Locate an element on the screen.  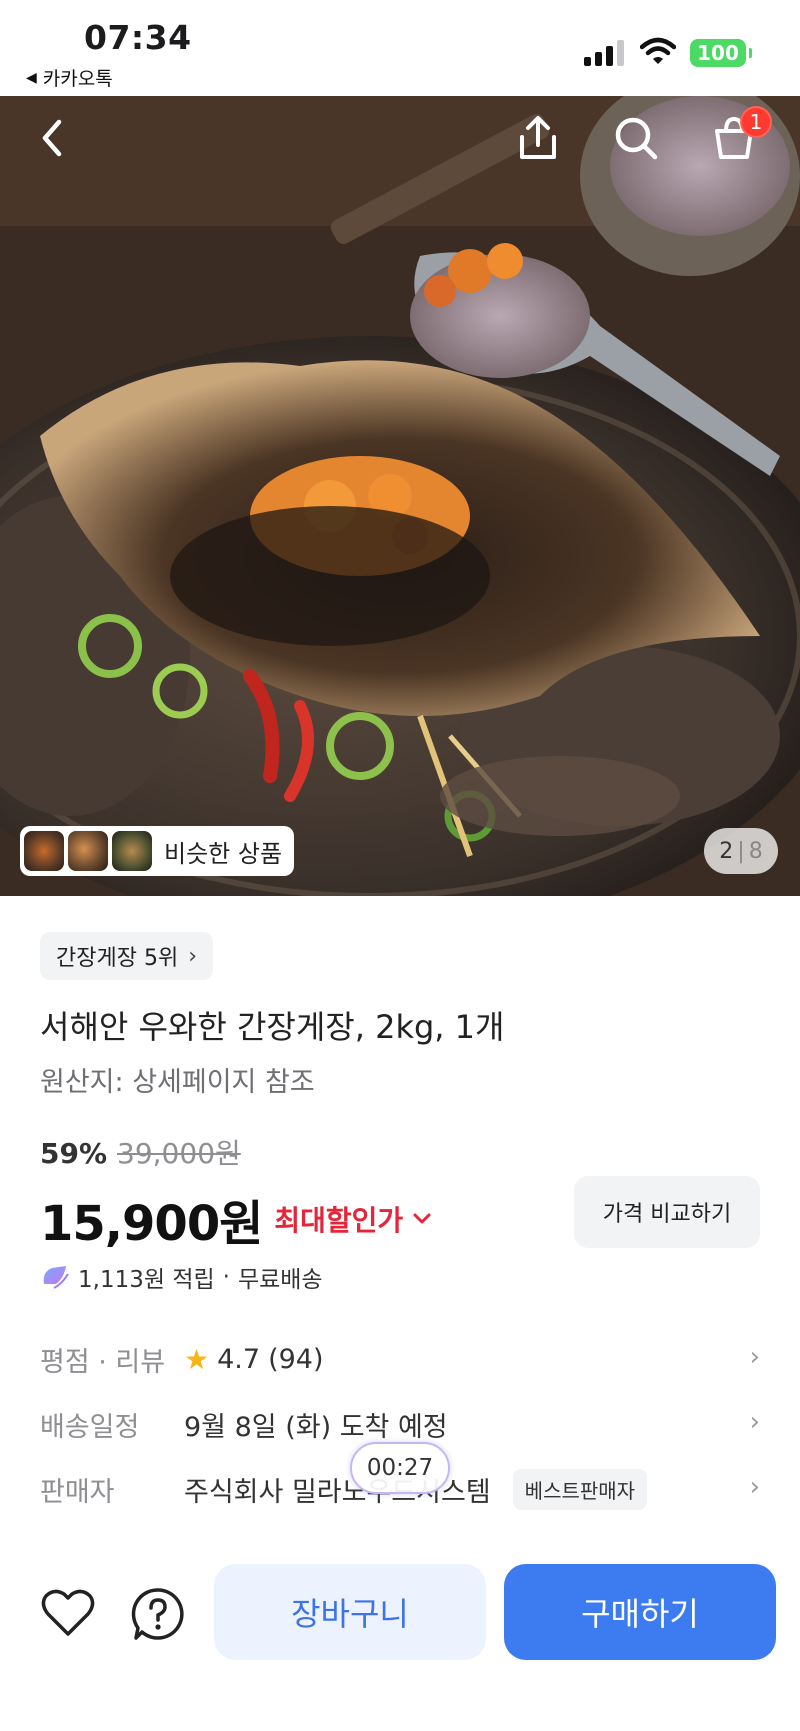
discount-rate: 59% is located at coordinates (74, 1153).